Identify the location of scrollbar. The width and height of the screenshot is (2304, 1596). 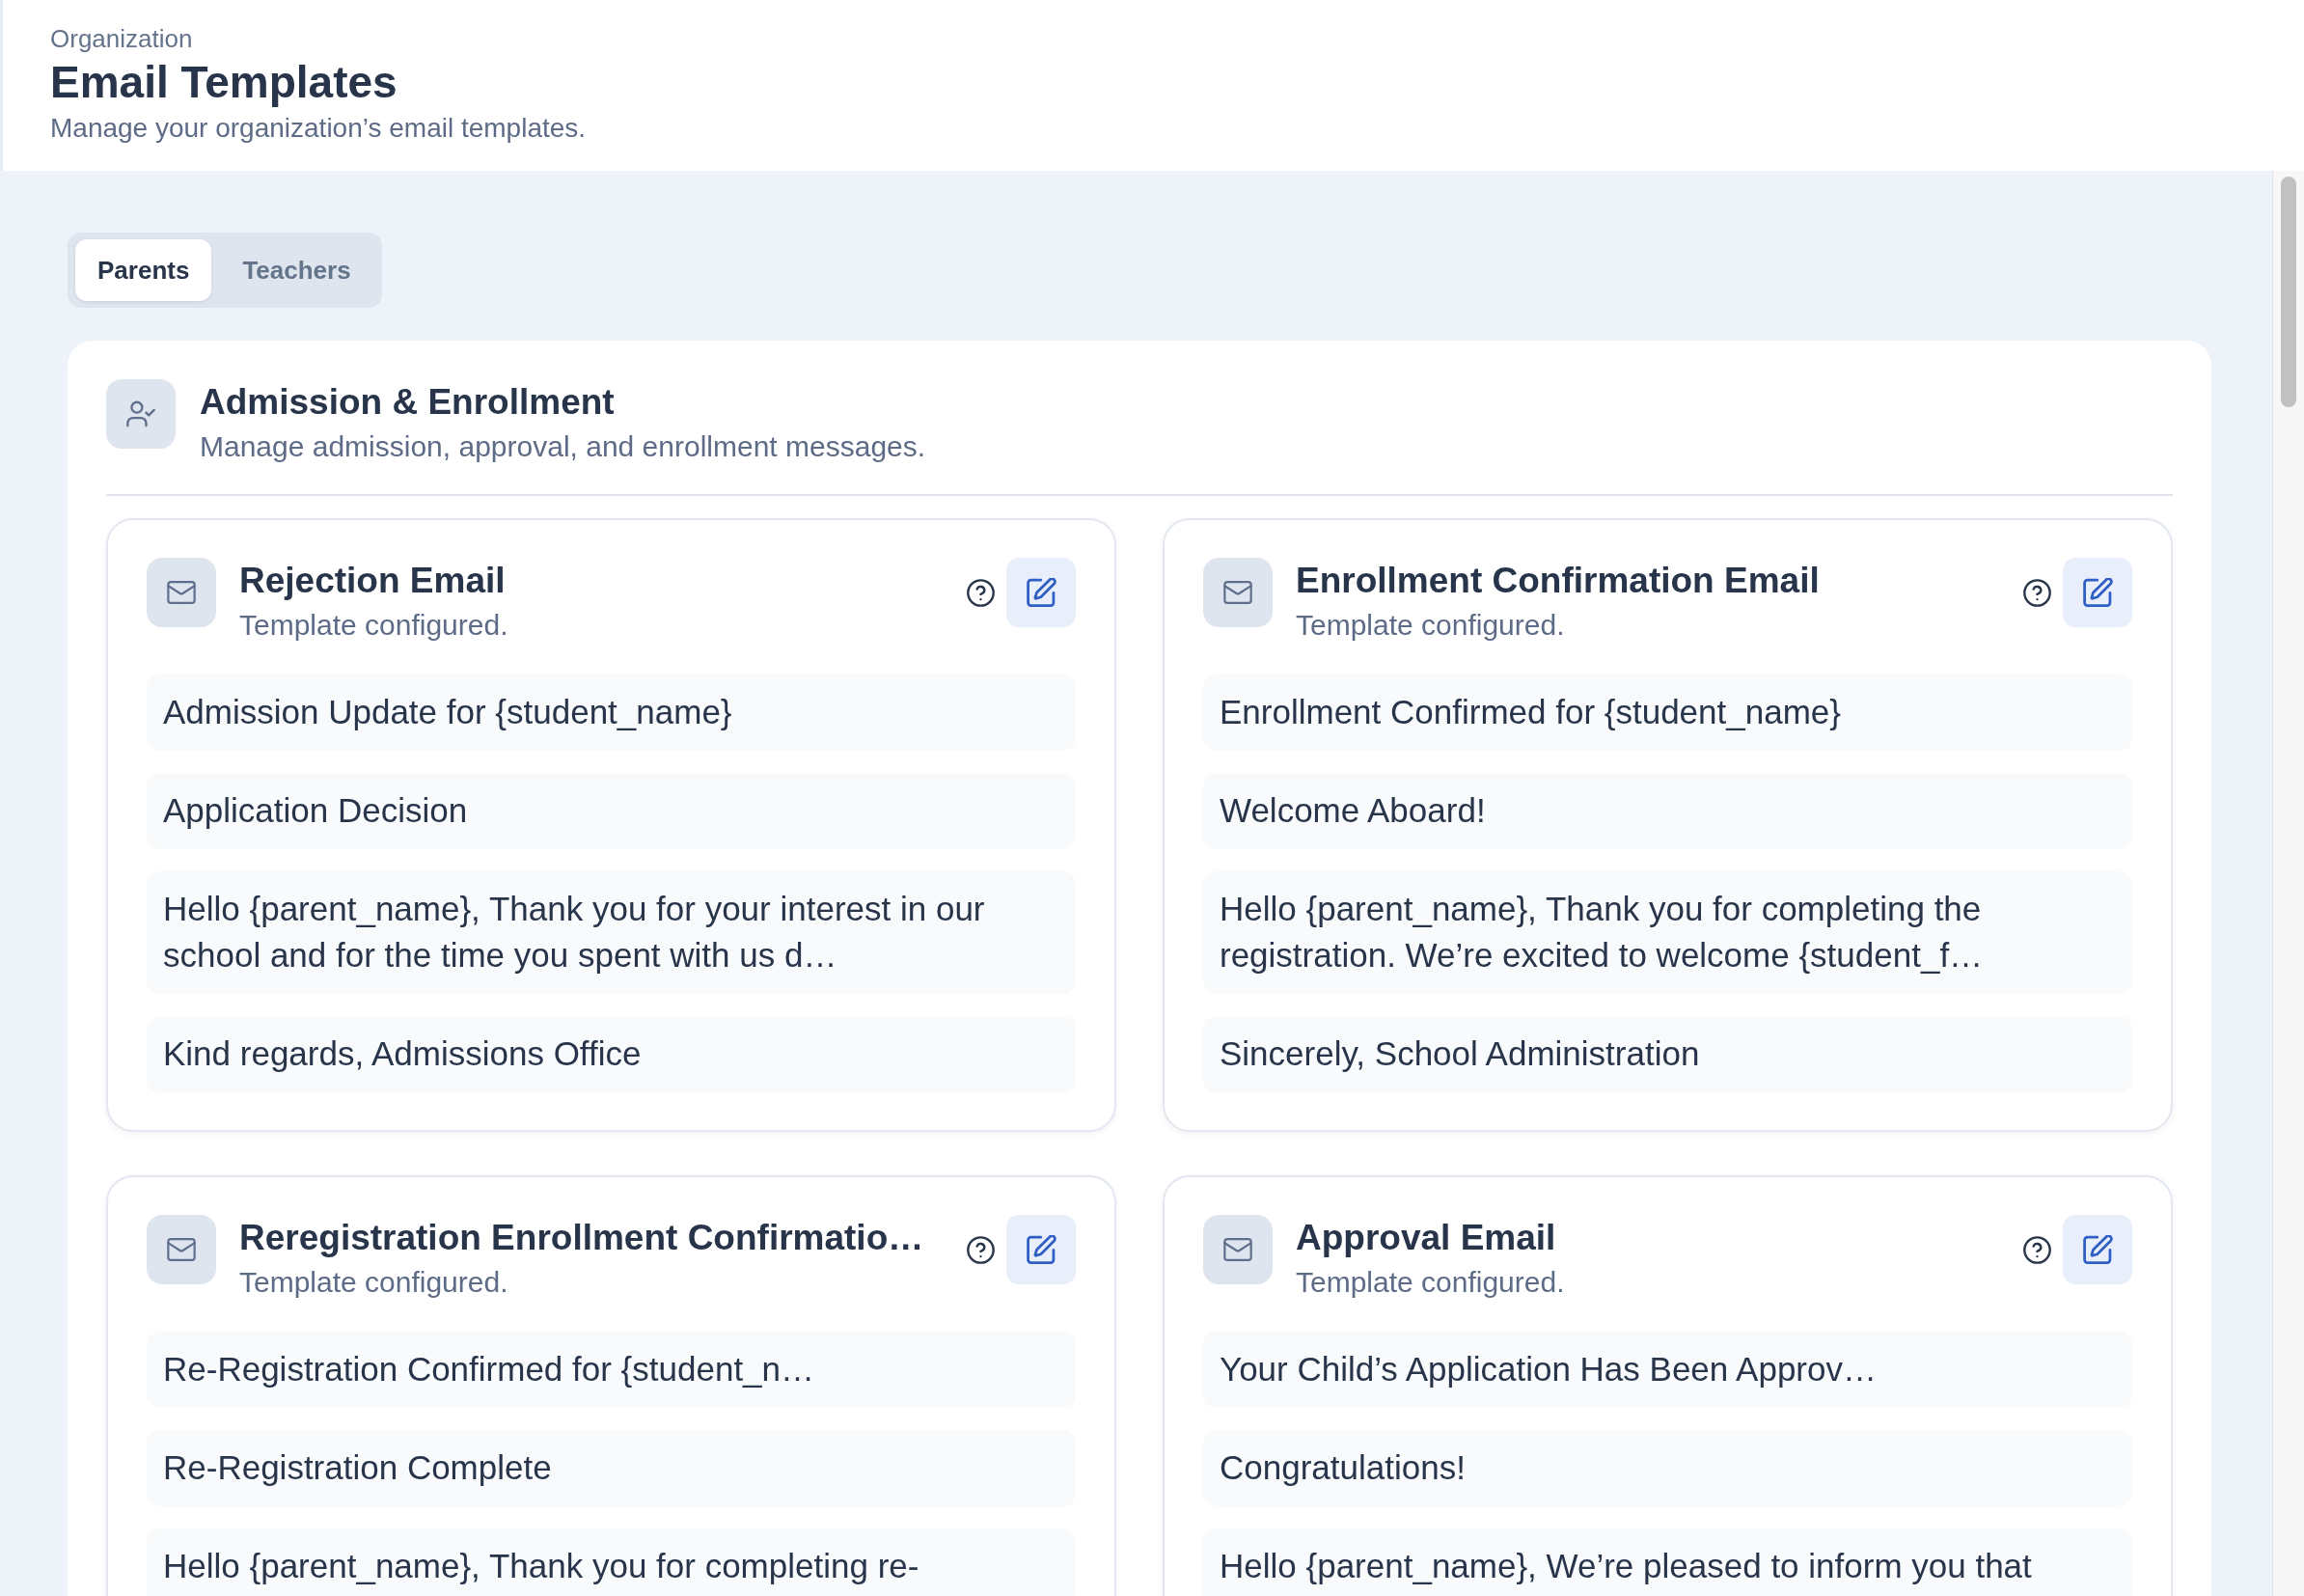
(2288, 884).